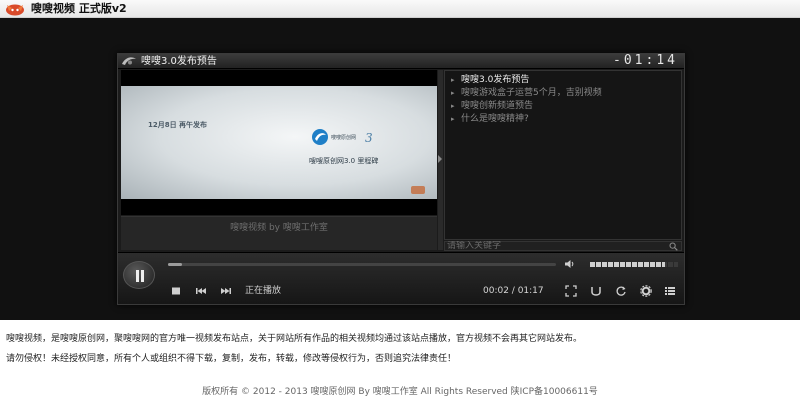 This screenshot has width=800, height=400. I want to click on playlist-item: ▸ 嗖嗖游戏盒子运营5个月，吉别视频, so click(526, 93).